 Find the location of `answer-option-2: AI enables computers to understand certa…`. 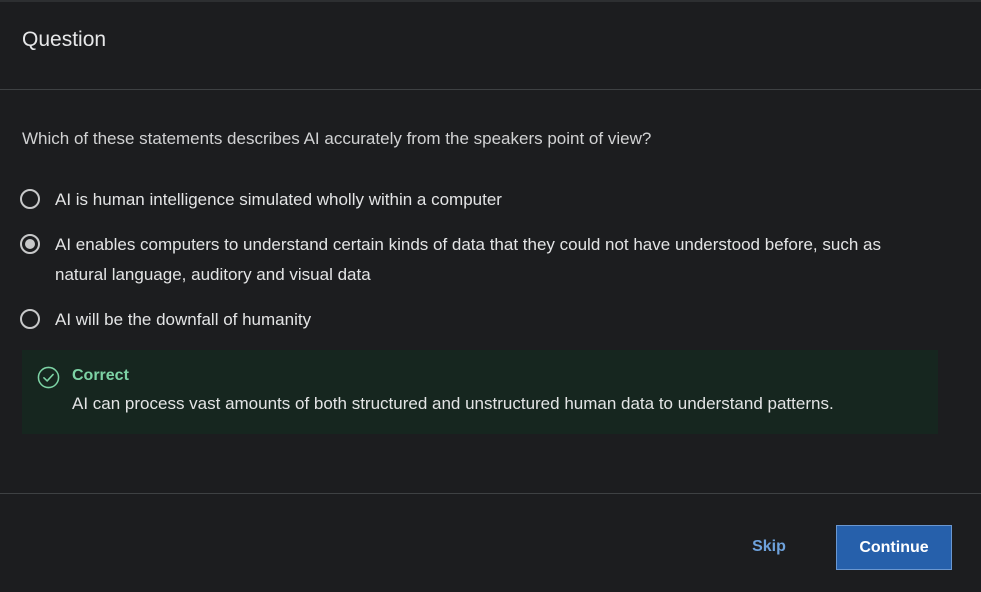

answer-option-2: AI enables computers to understand certa… is located at coordinates (467, 260).